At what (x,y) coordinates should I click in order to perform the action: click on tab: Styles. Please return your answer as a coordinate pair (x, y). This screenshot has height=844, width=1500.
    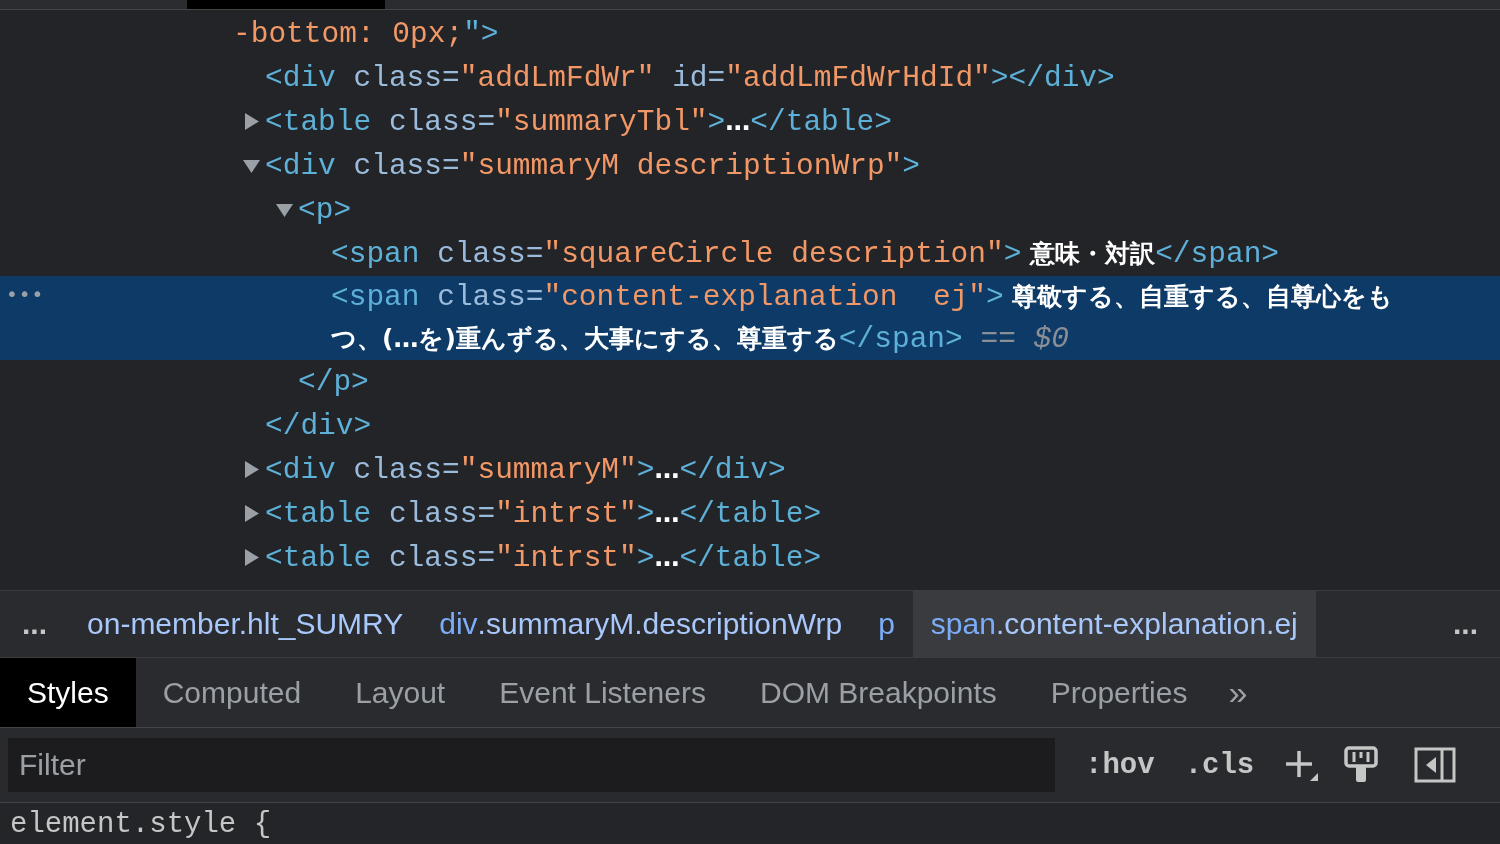
    Looking at the image, I should click on (68, 692).